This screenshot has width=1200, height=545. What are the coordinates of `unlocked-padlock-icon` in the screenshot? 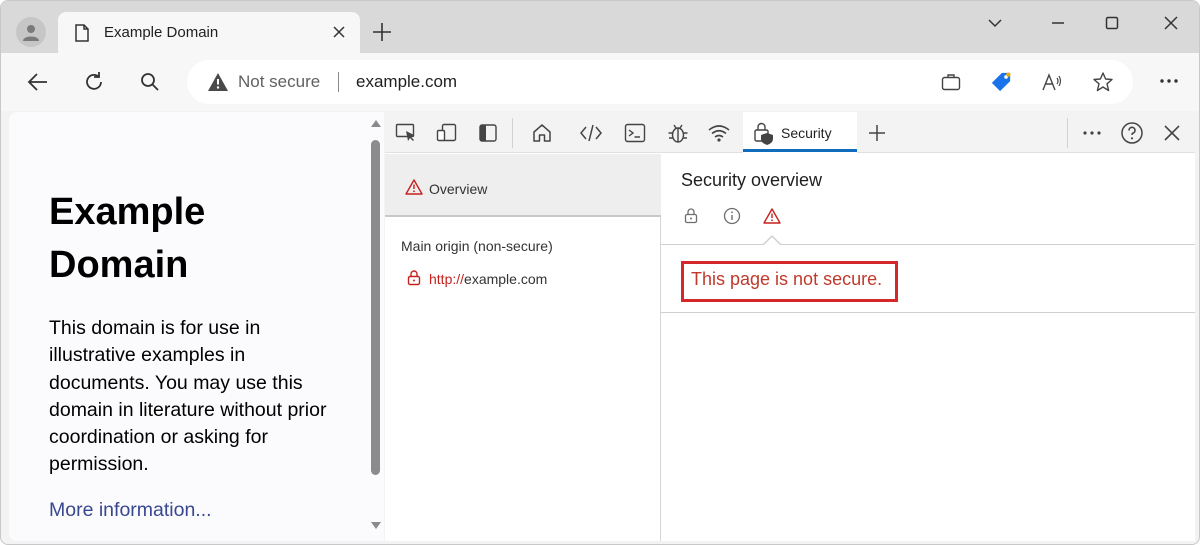 It's located at (414, 280).